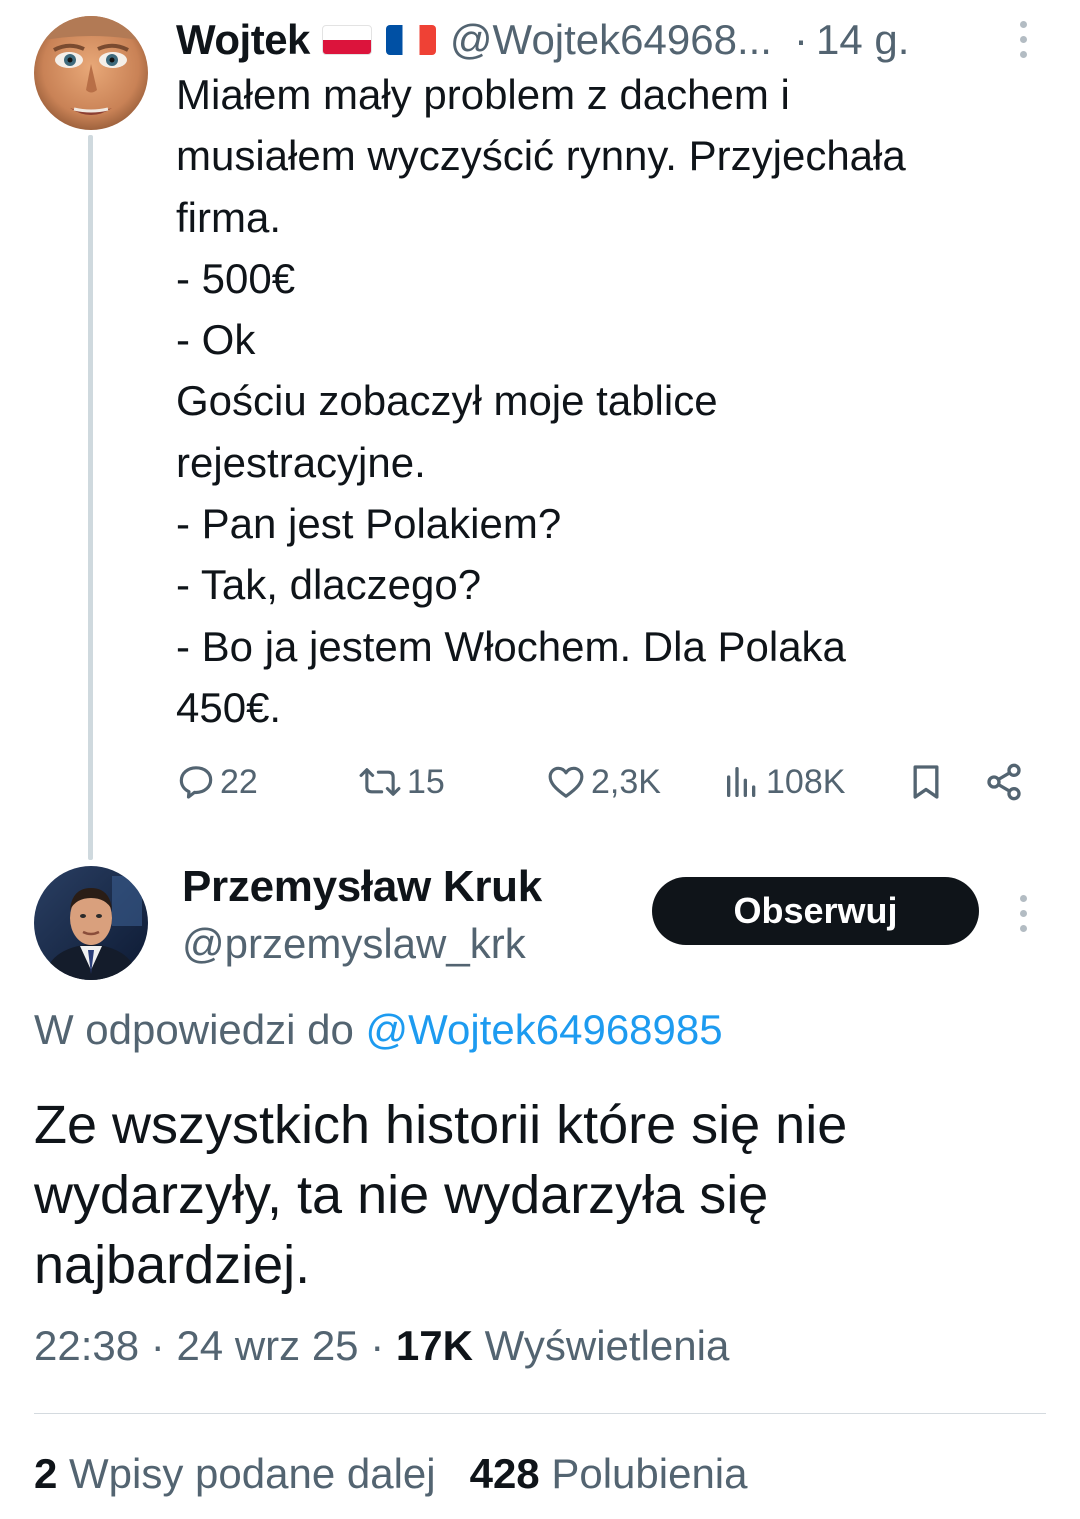 This screenshot has height=1519, width=1080. I want to click on reply-button: 22, so click(217, 782).